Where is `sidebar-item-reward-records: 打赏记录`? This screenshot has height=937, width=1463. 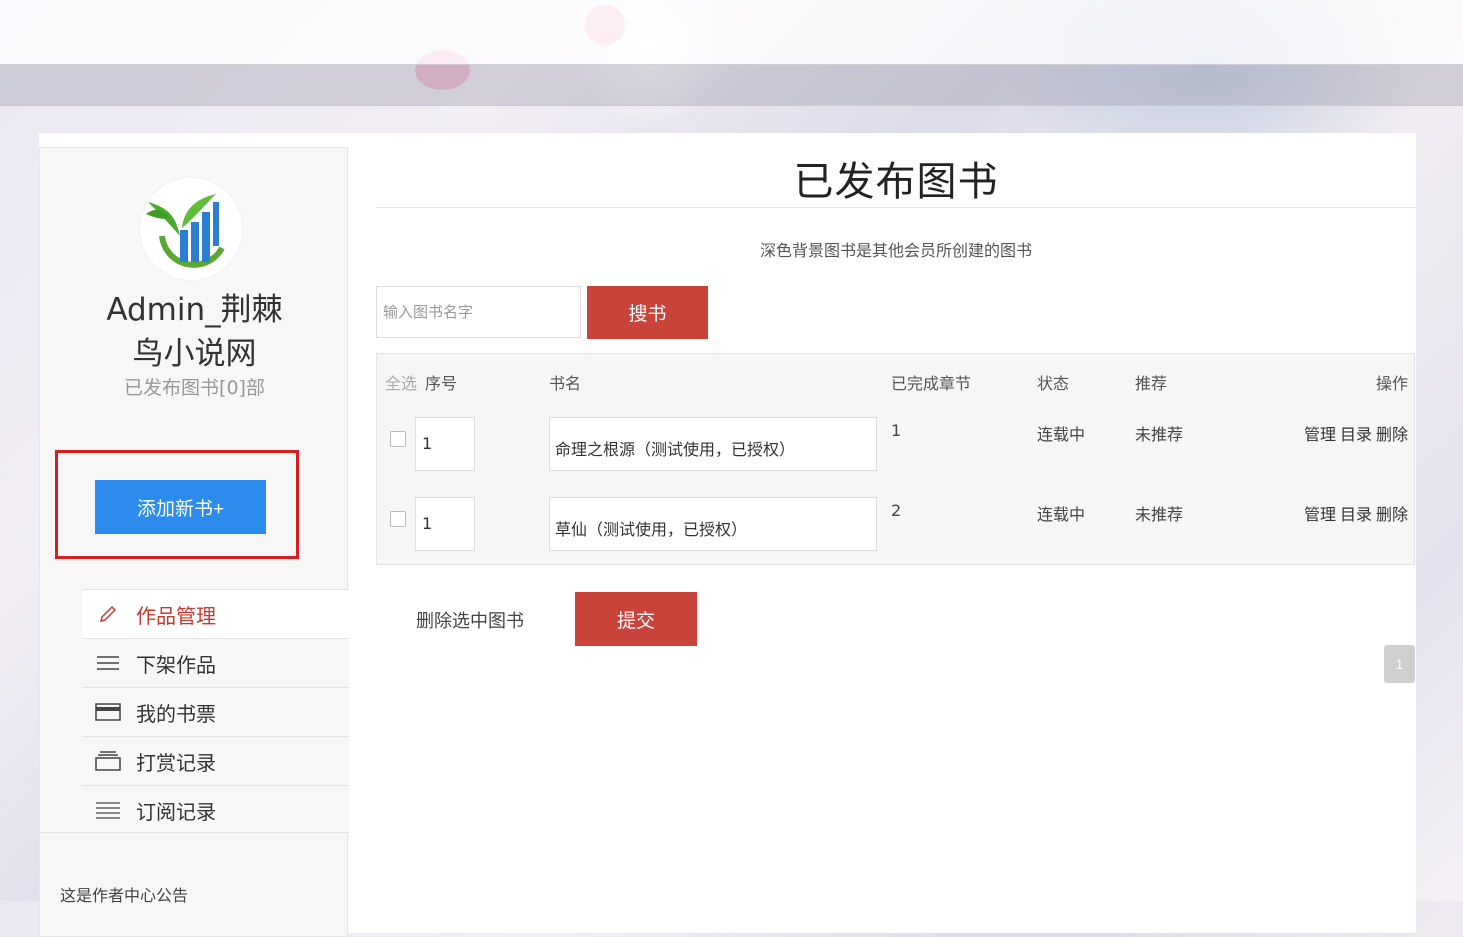
sidebar-item-reward-records: 打赏记录 is located at coordinates (215, 760).